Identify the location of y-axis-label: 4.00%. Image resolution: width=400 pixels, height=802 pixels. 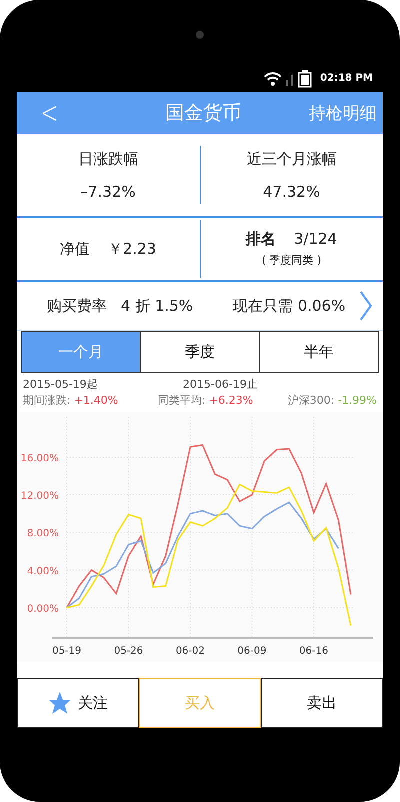
(43, 572).